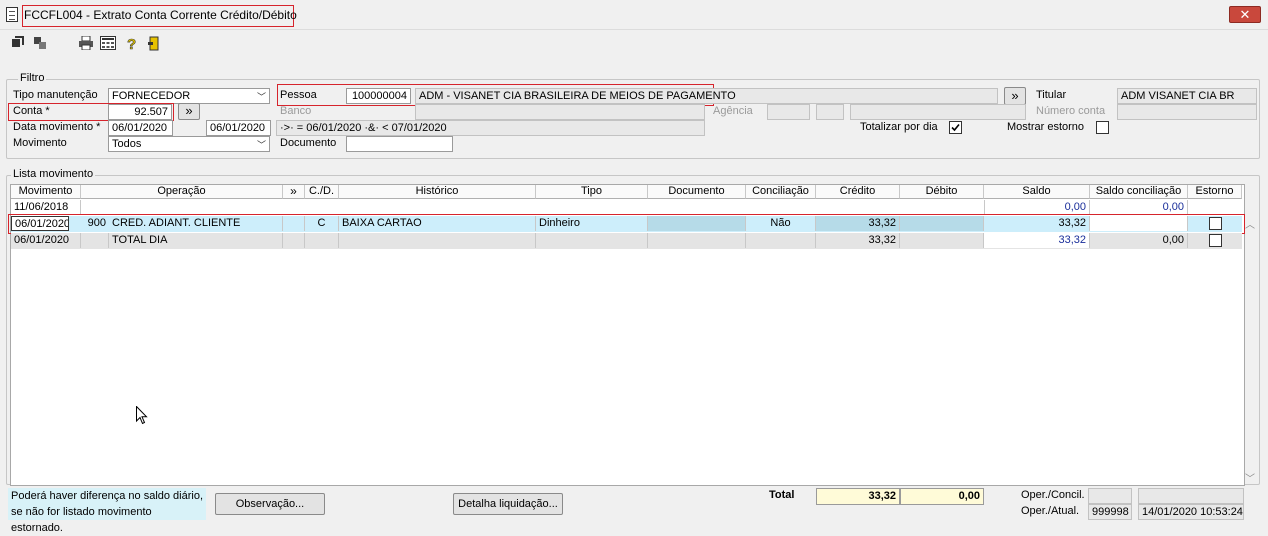  I want to click on estorno-checkbox, so click(1215, 240).